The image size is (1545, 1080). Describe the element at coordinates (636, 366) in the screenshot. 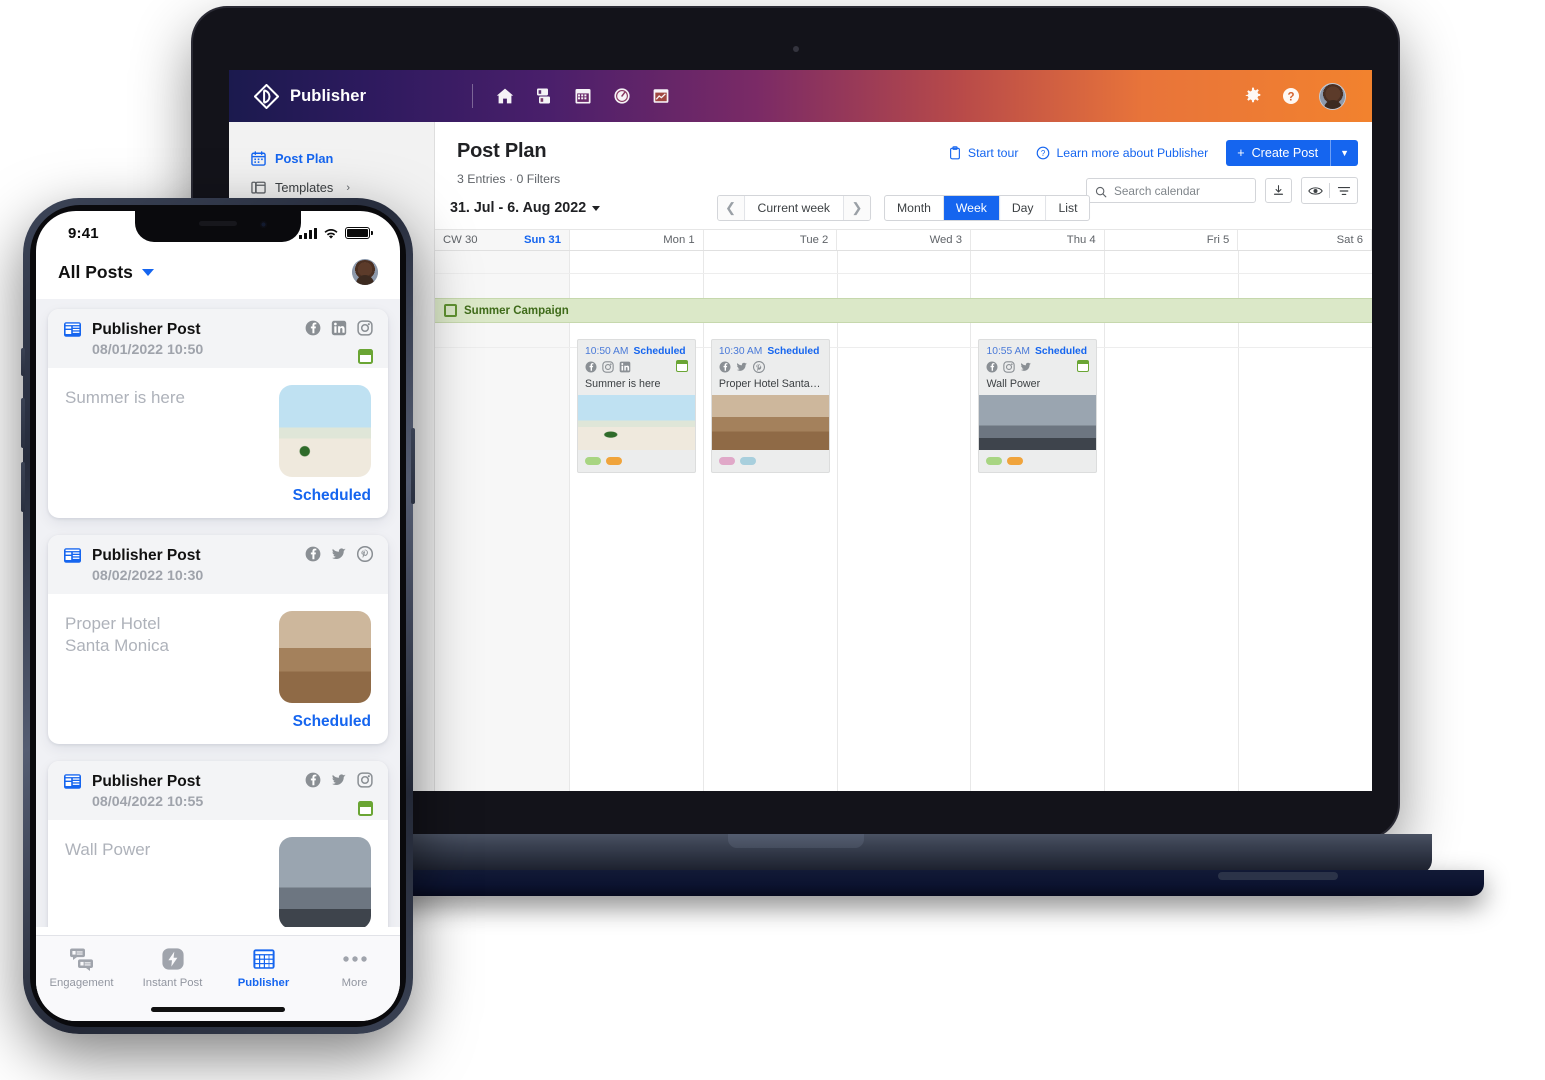

I see `event-channels` at that location.